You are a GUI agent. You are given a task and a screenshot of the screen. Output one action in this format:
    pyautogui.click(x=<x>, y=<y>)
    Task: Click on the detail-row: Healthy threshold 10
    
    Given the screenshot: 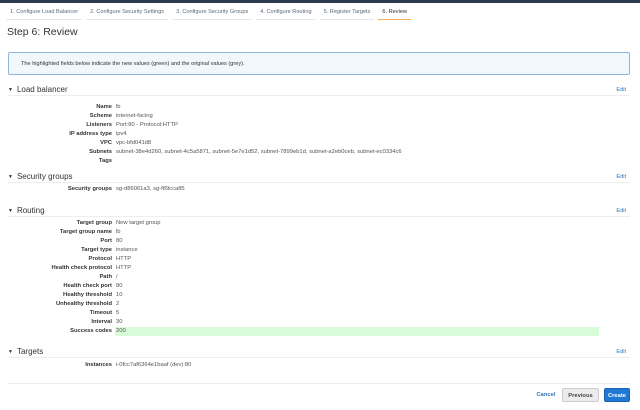 What is the action you would take?
    pyautogui.click(x=320, y=295)
    